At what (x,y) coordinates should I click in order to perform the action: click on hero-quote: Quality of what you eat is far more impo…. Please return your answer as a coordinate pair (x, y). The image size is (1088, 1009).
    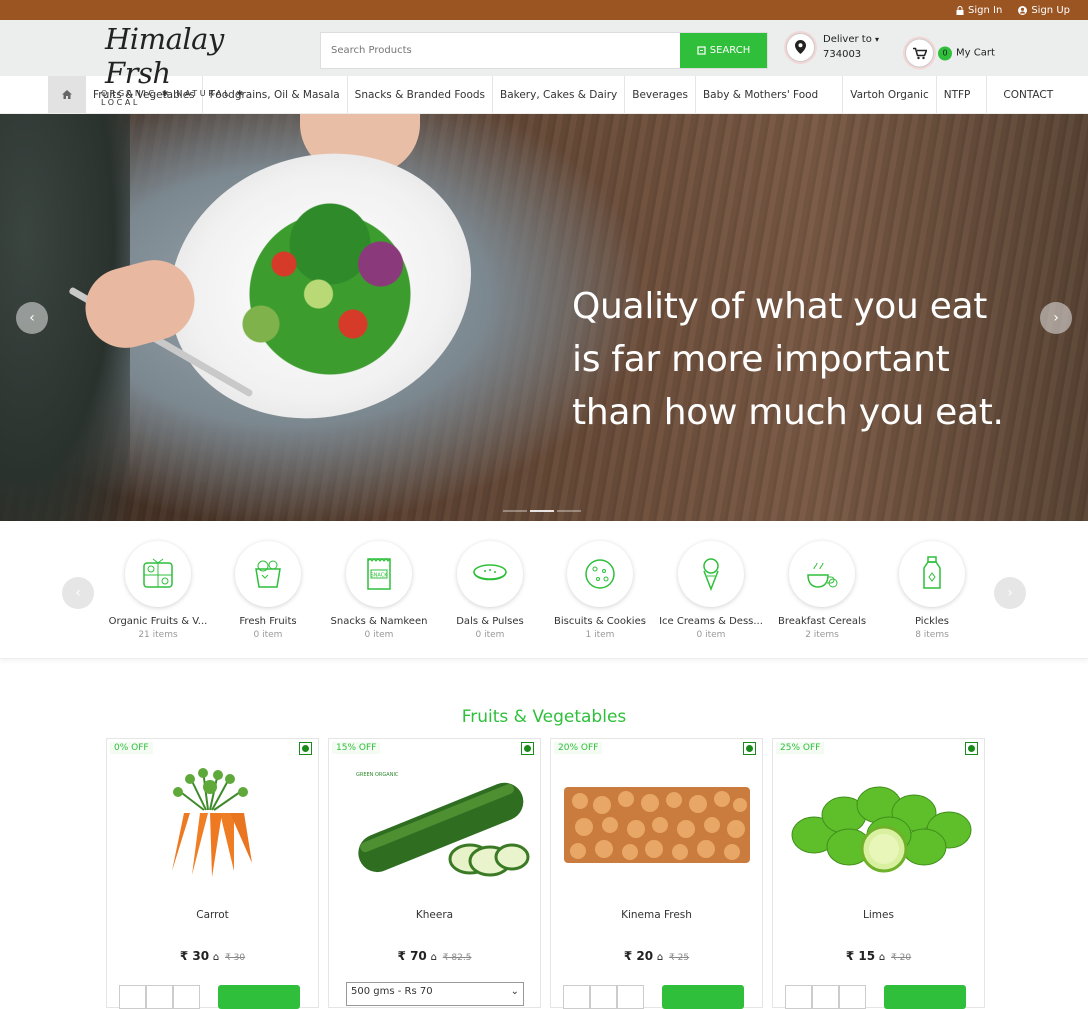
    Looking at the image, I should click on (788, 359).